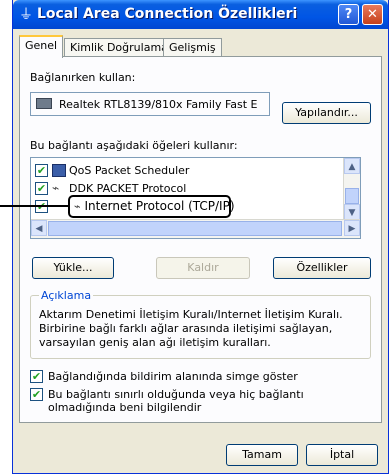  I want to click on adapter-name: Realtek RTL8139/810x Family Fast E, so click(158, 104).